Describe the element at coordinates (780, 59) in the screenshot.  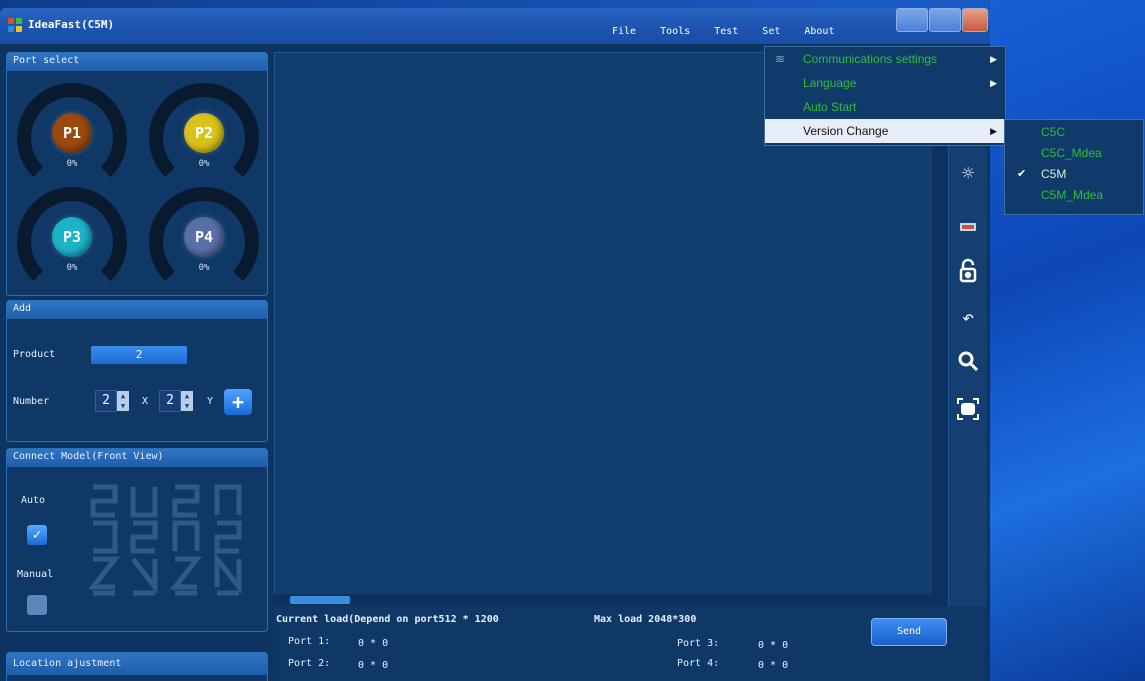
I see `menu-gear-icon: ≋` at that location.